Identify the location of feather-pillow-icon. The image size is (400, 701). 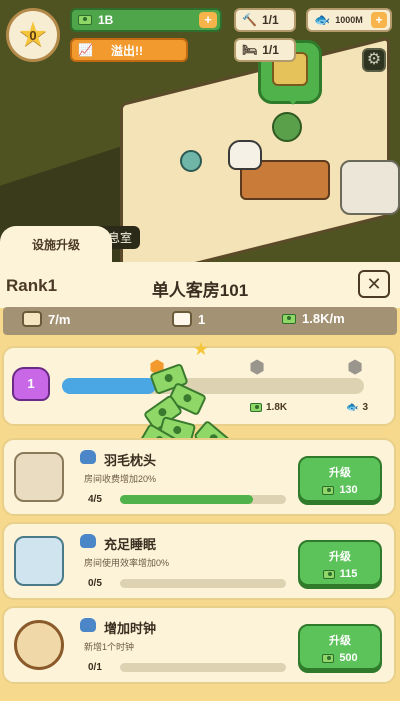
(39, 477).